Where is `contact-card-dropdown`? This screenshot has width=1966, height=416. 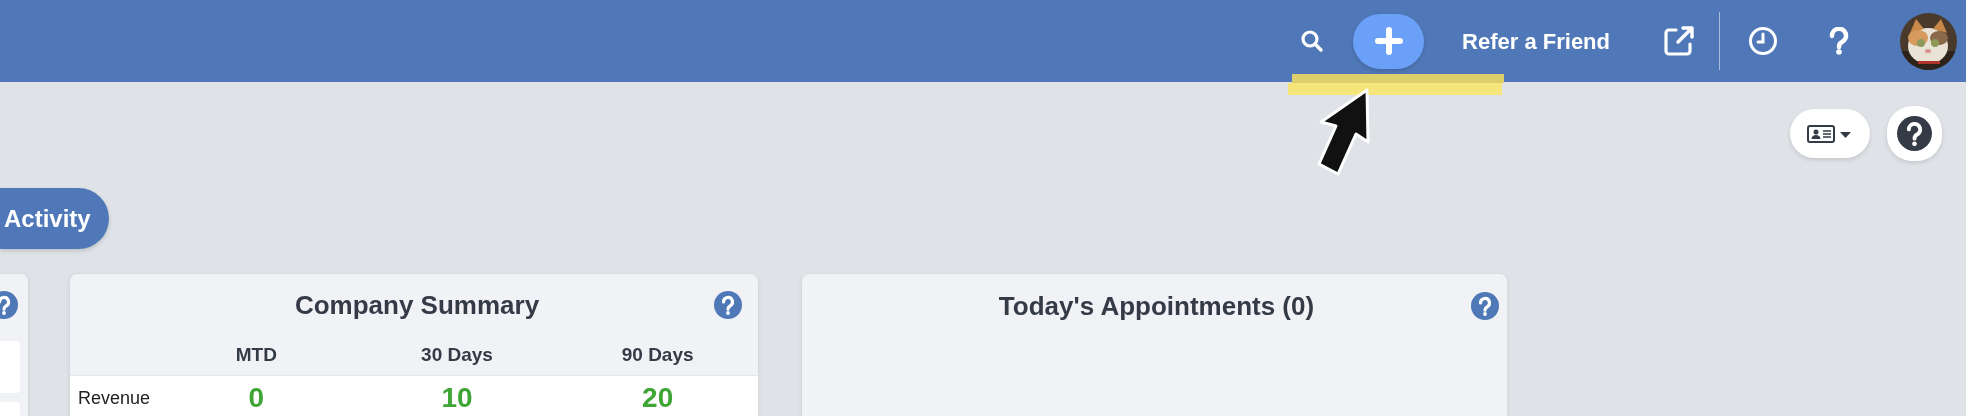
contact-card-dropdown is located at coordinates (1830, 133).